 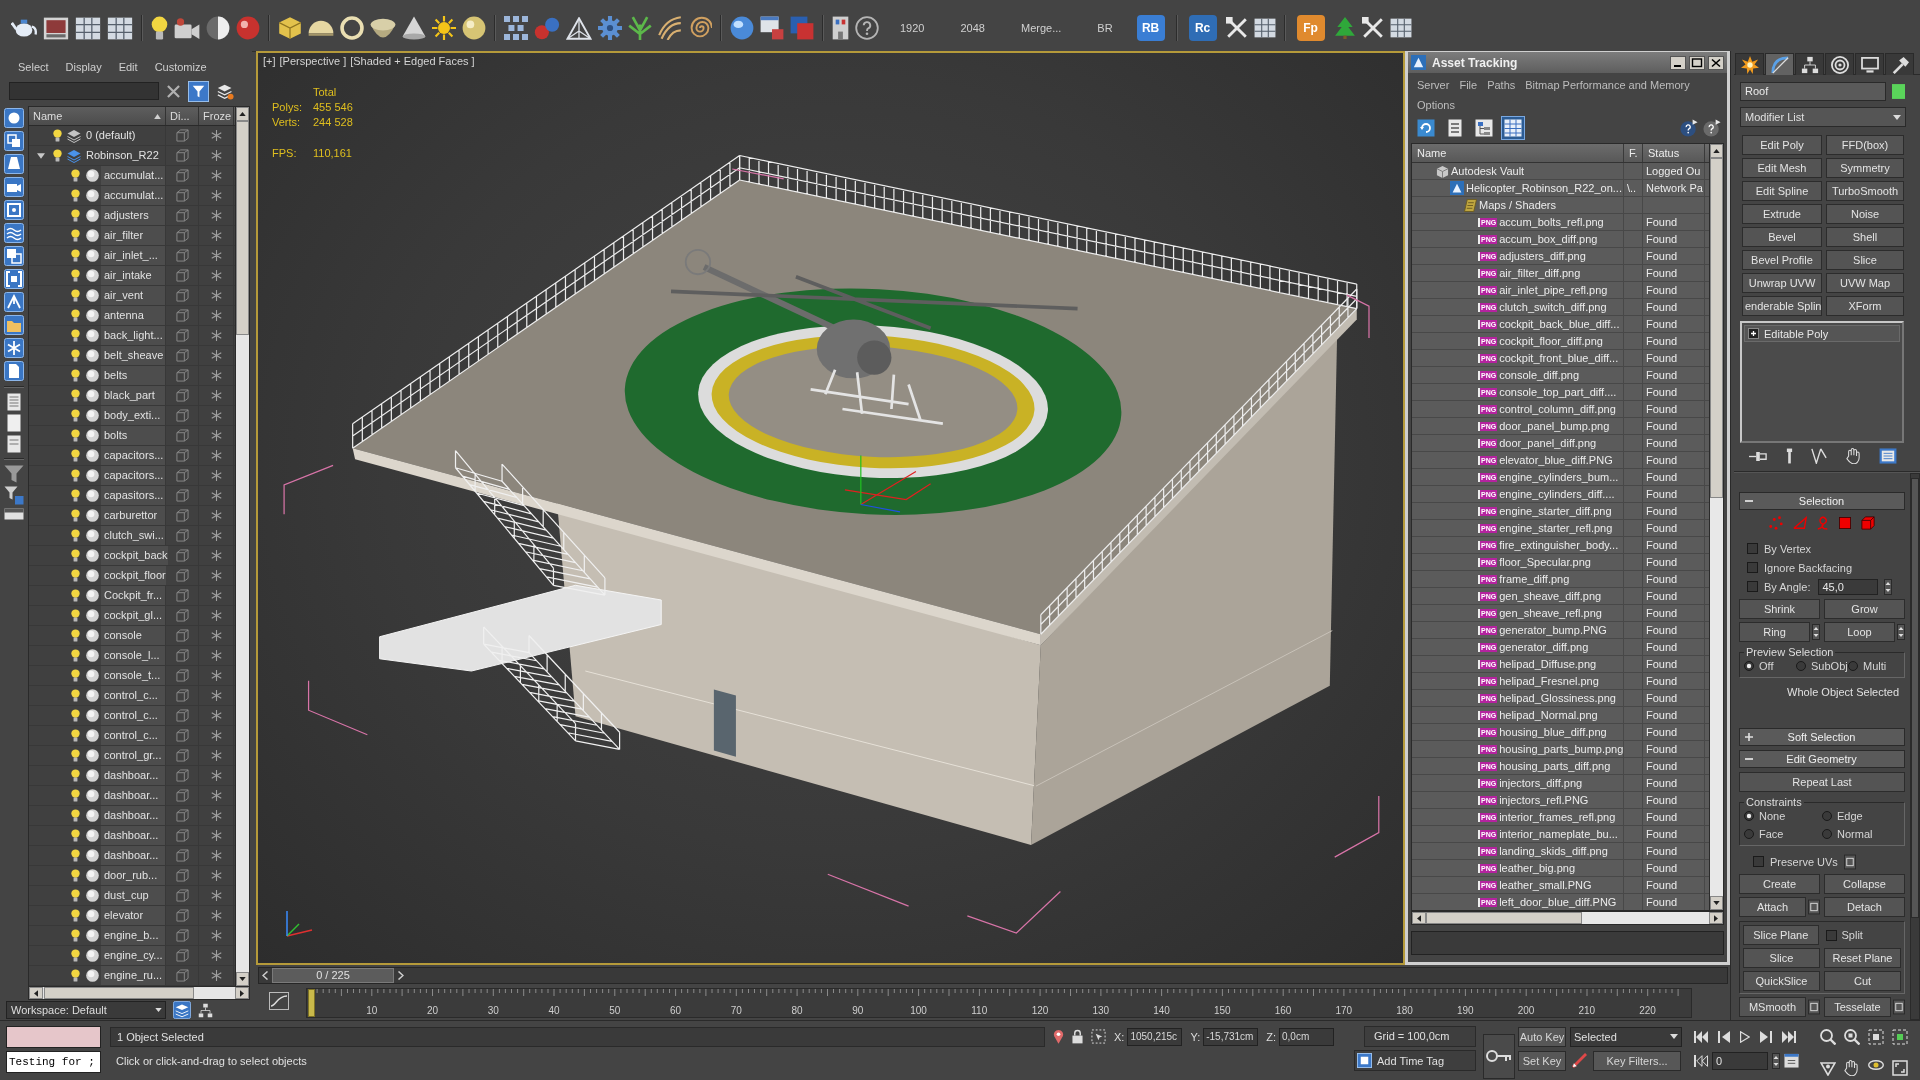 What do you see at coordinates (1865, 306) in the screenshot?
I see `modifier-button: XForm` at bounding box center [1865, 306].